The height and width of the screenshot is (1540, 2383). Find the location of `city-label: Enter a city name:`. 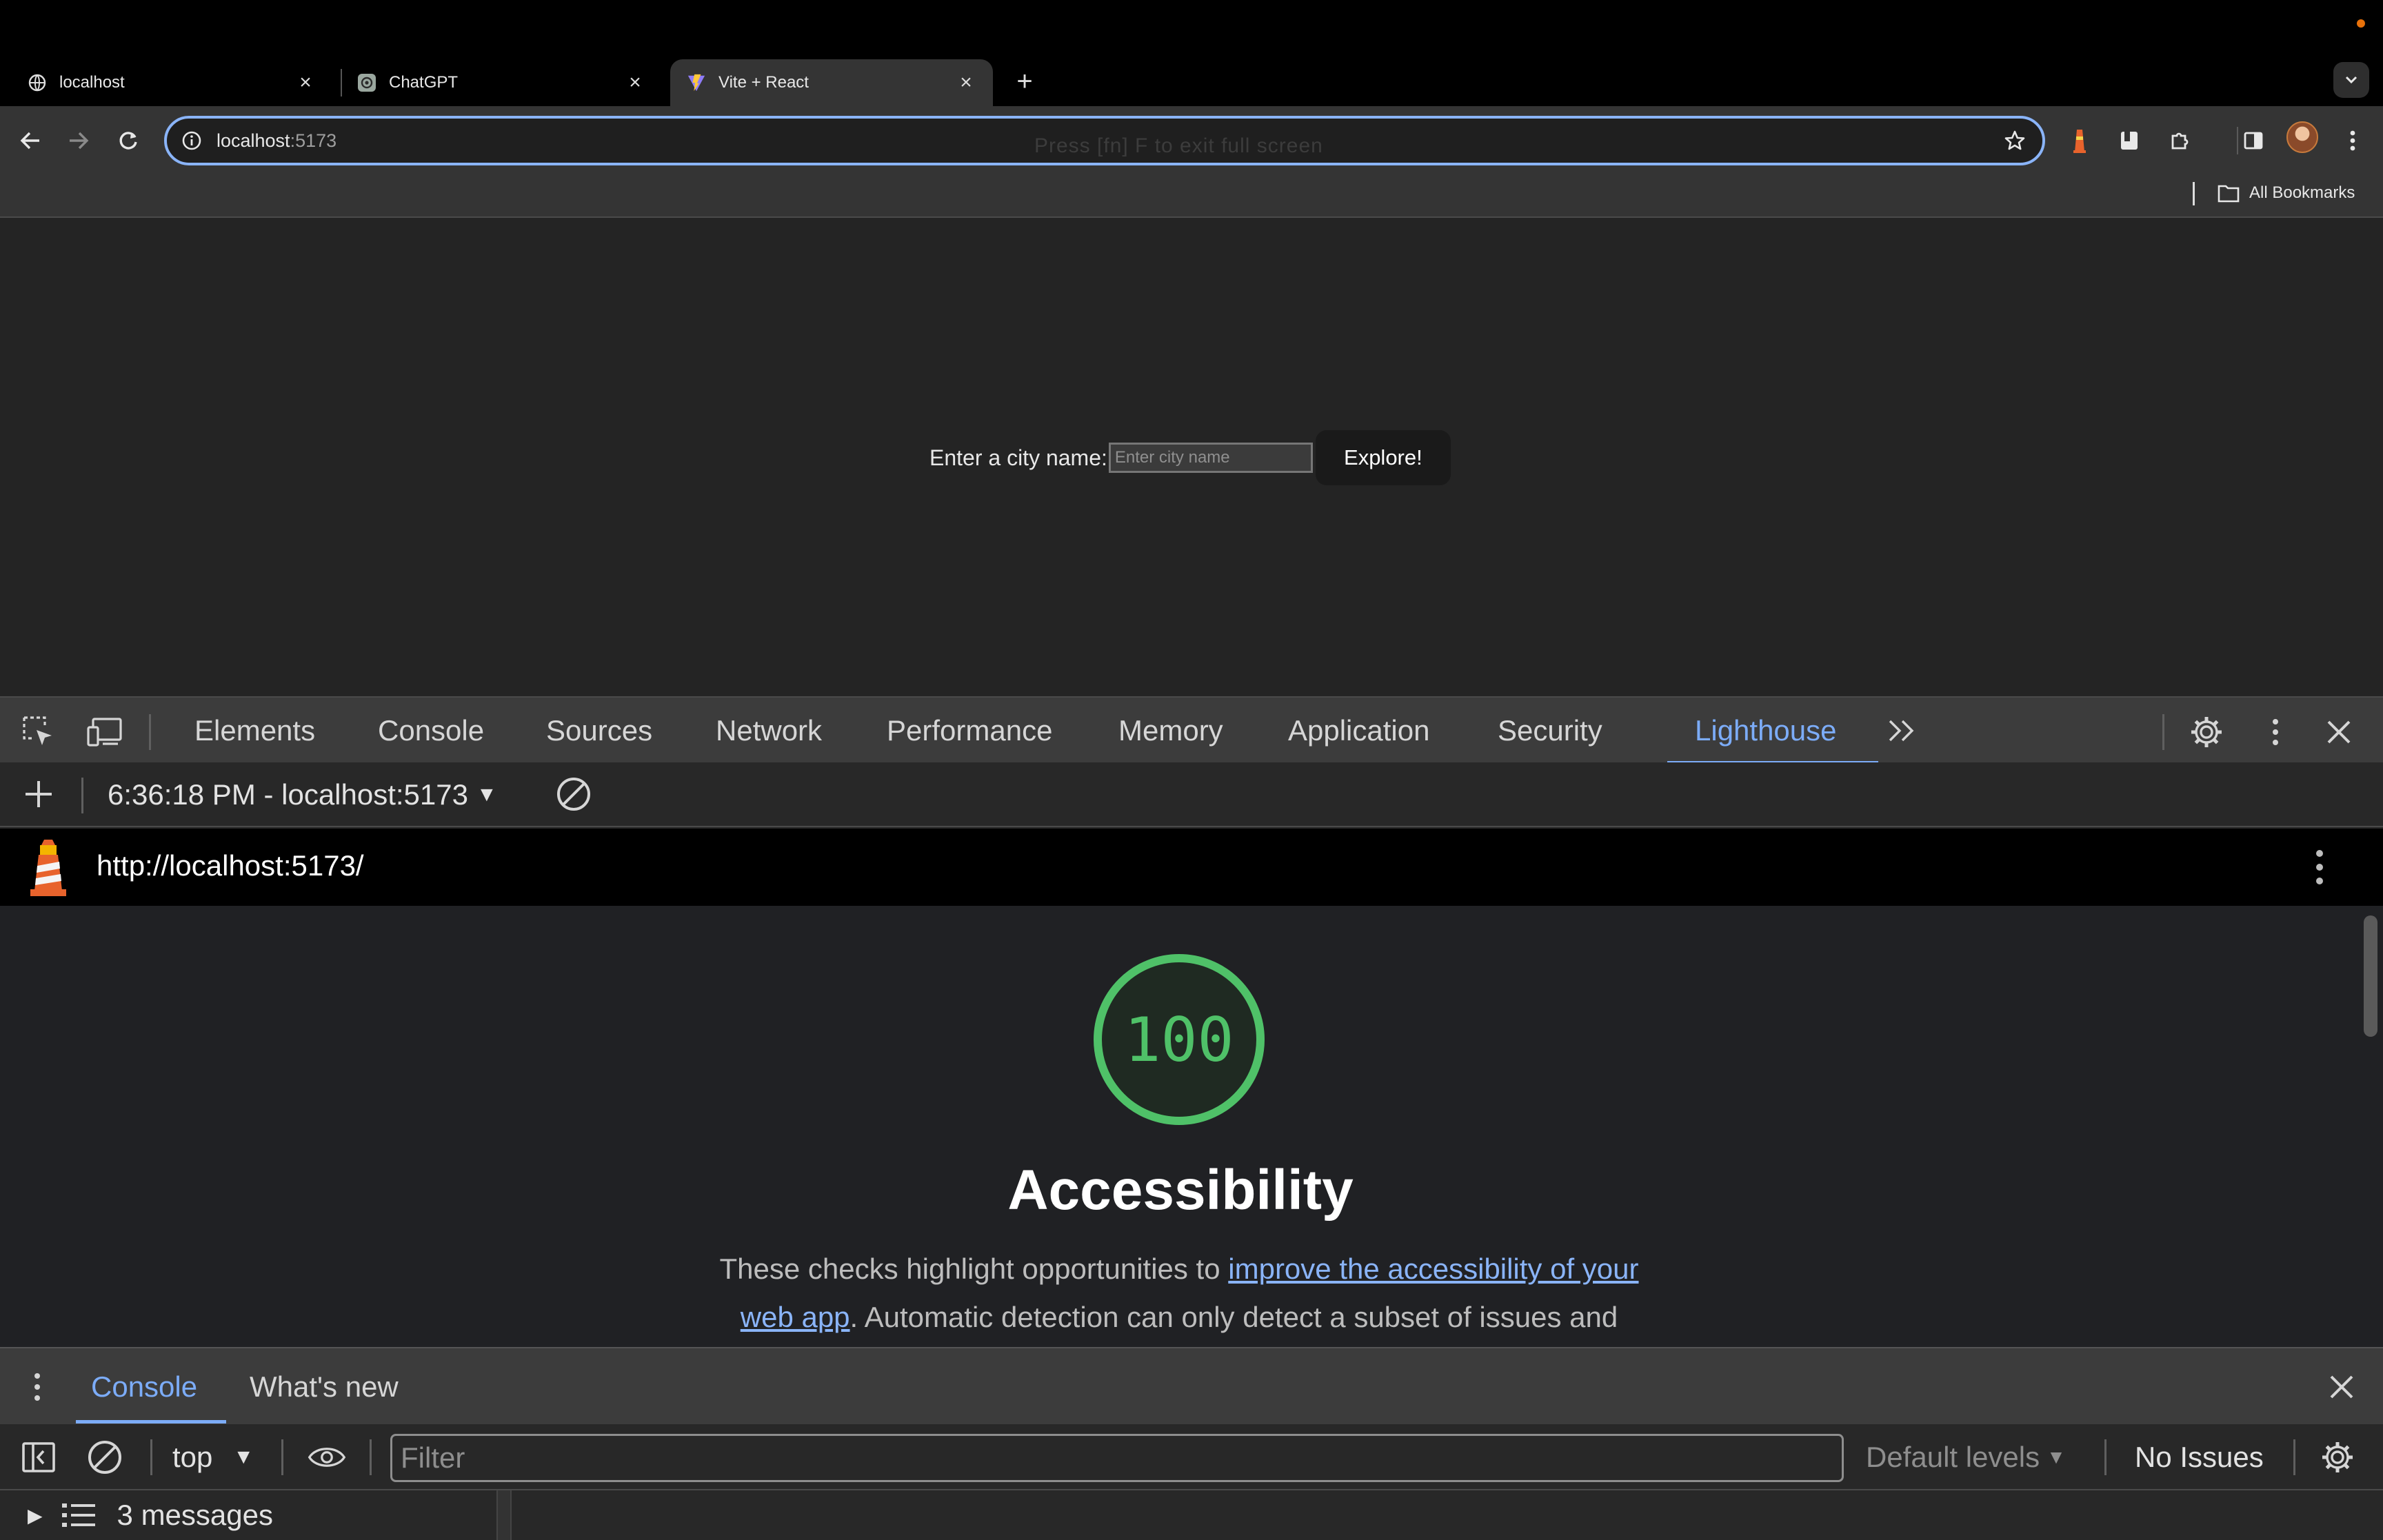

city-label: Enter a city name: is located at coordinates (1018, 458).